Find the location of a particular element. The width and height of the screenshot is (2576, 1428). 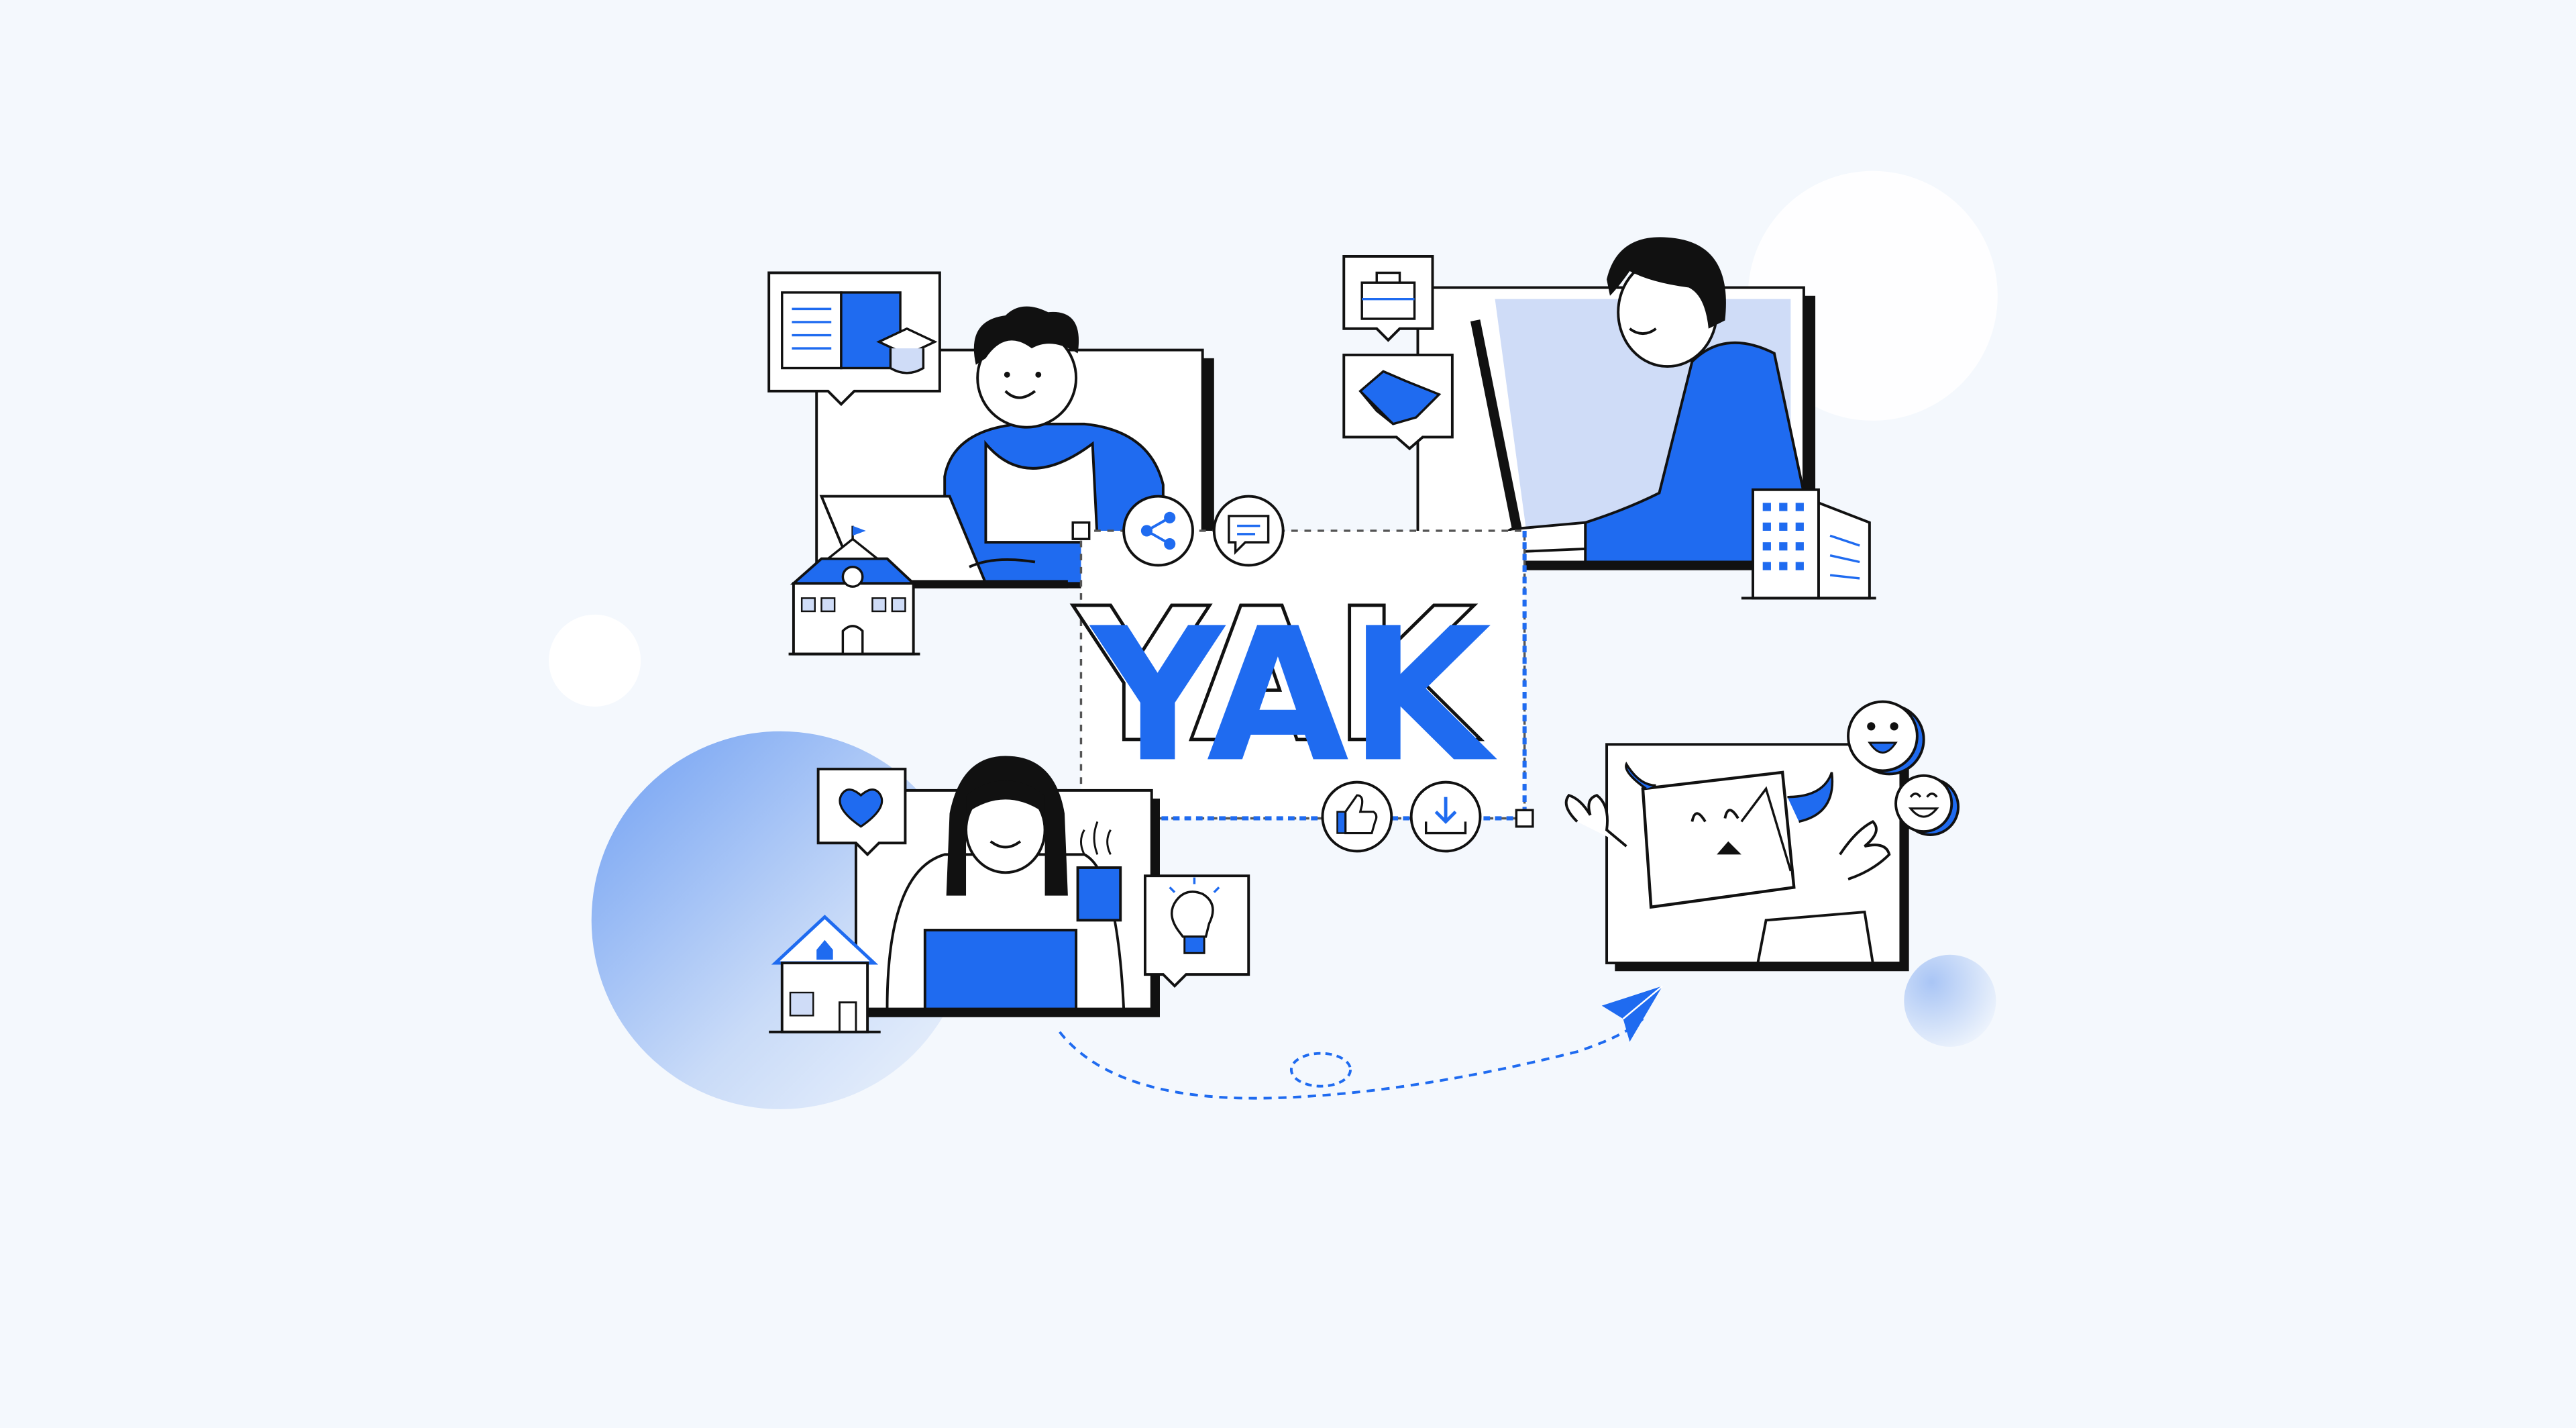

heart-icon is located at coordinates (861, 812).